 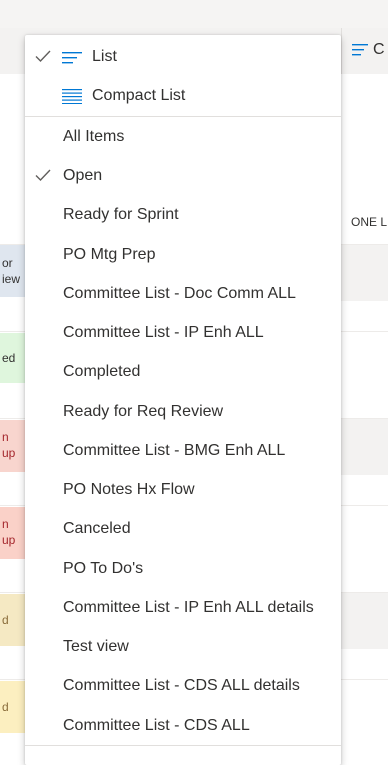 I want to click on top-bar, so click(x=194, y=14).